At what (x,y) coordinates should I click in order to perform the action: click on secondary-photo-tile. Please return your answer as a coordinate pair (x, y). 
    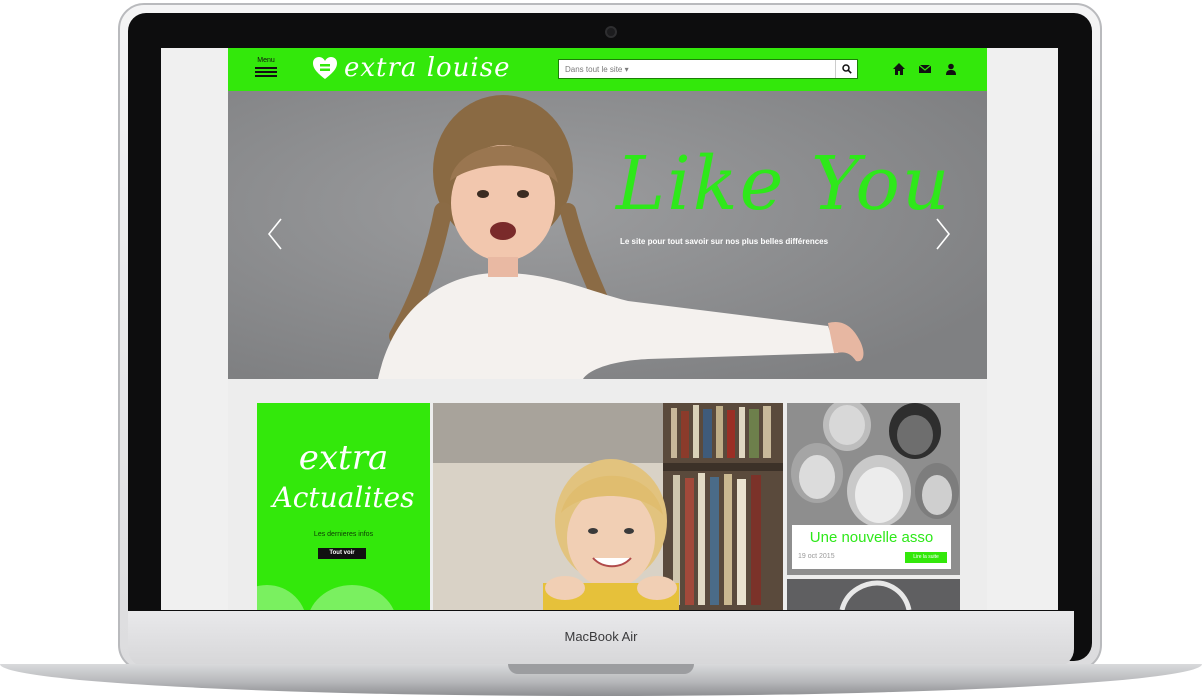
    Looking at the image, I should click on (873, 594).